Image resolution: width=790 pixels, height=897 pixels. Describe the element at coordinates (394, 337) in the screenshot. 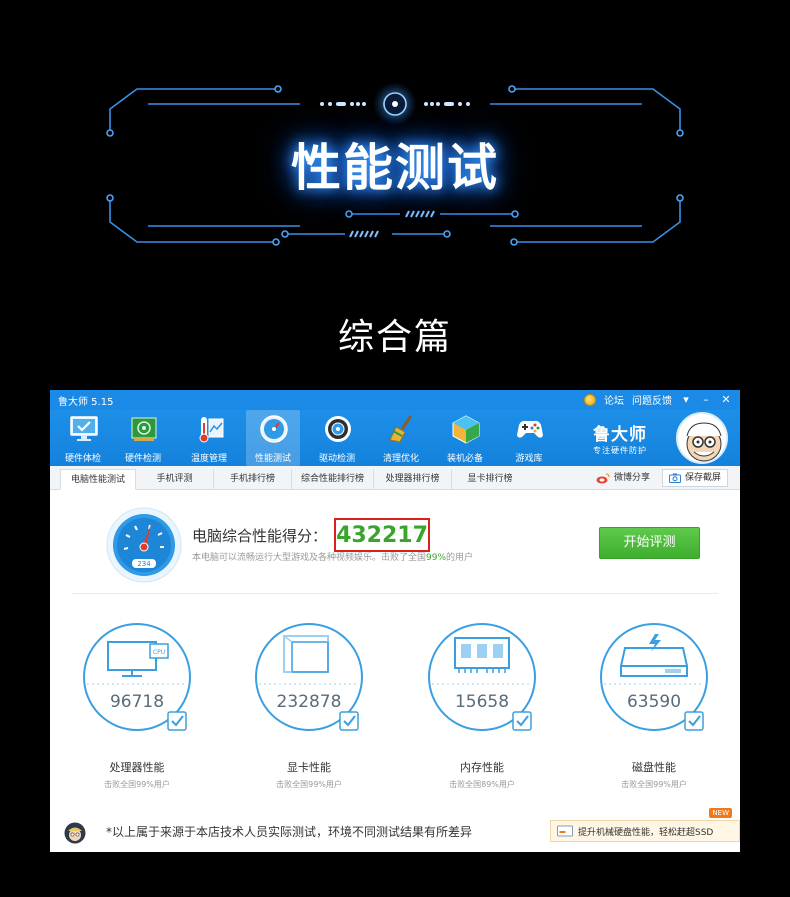

I see `section-title: 综合篇` at that location.